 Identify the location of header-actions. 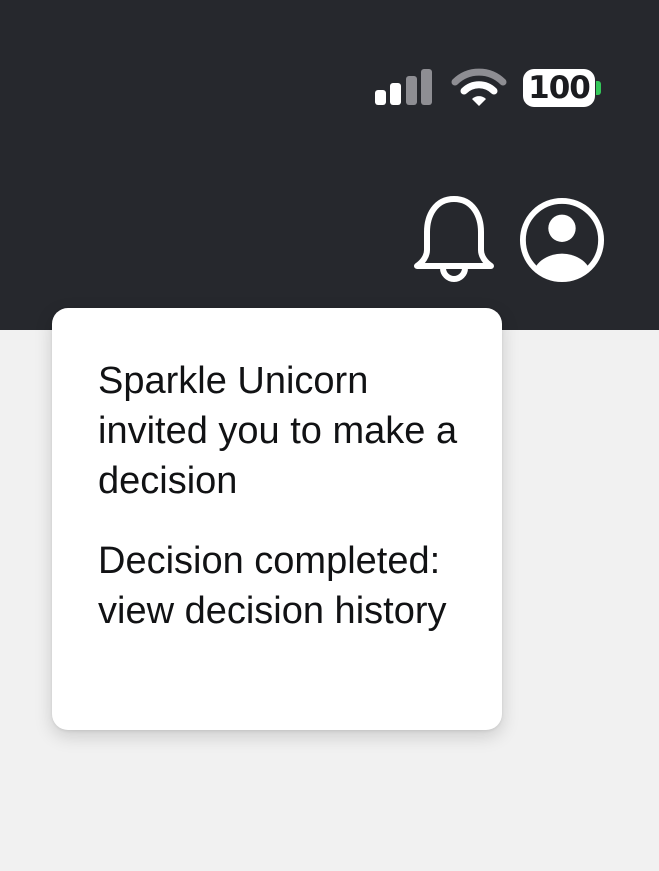
(508, 240).